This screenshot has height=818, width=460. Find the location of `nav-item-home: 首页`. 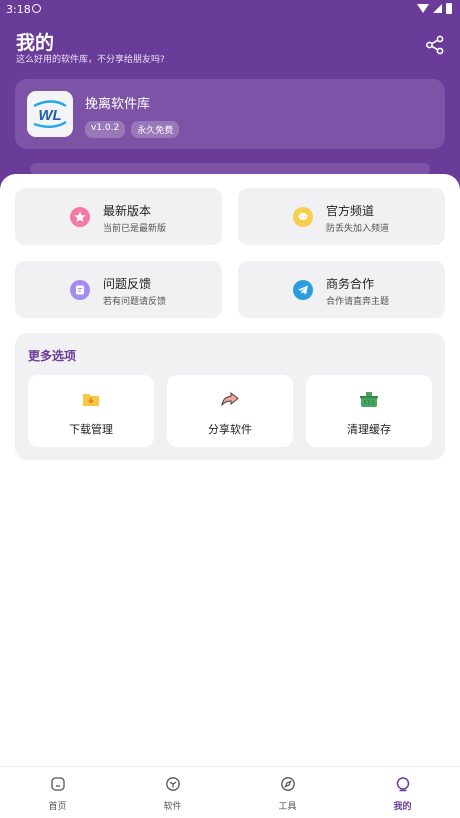

nav-item-home: 首页 is located at coordinates (57, 792).